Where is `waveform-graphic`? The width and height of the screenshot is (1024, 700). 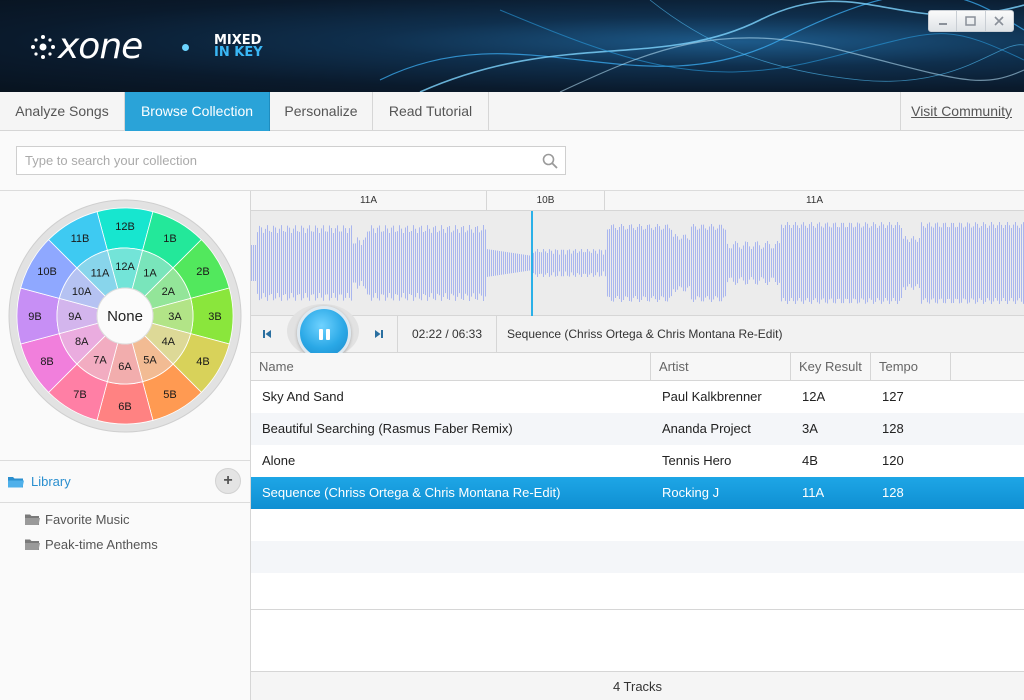
waveform-graphic is located at coordinates (637, 263).